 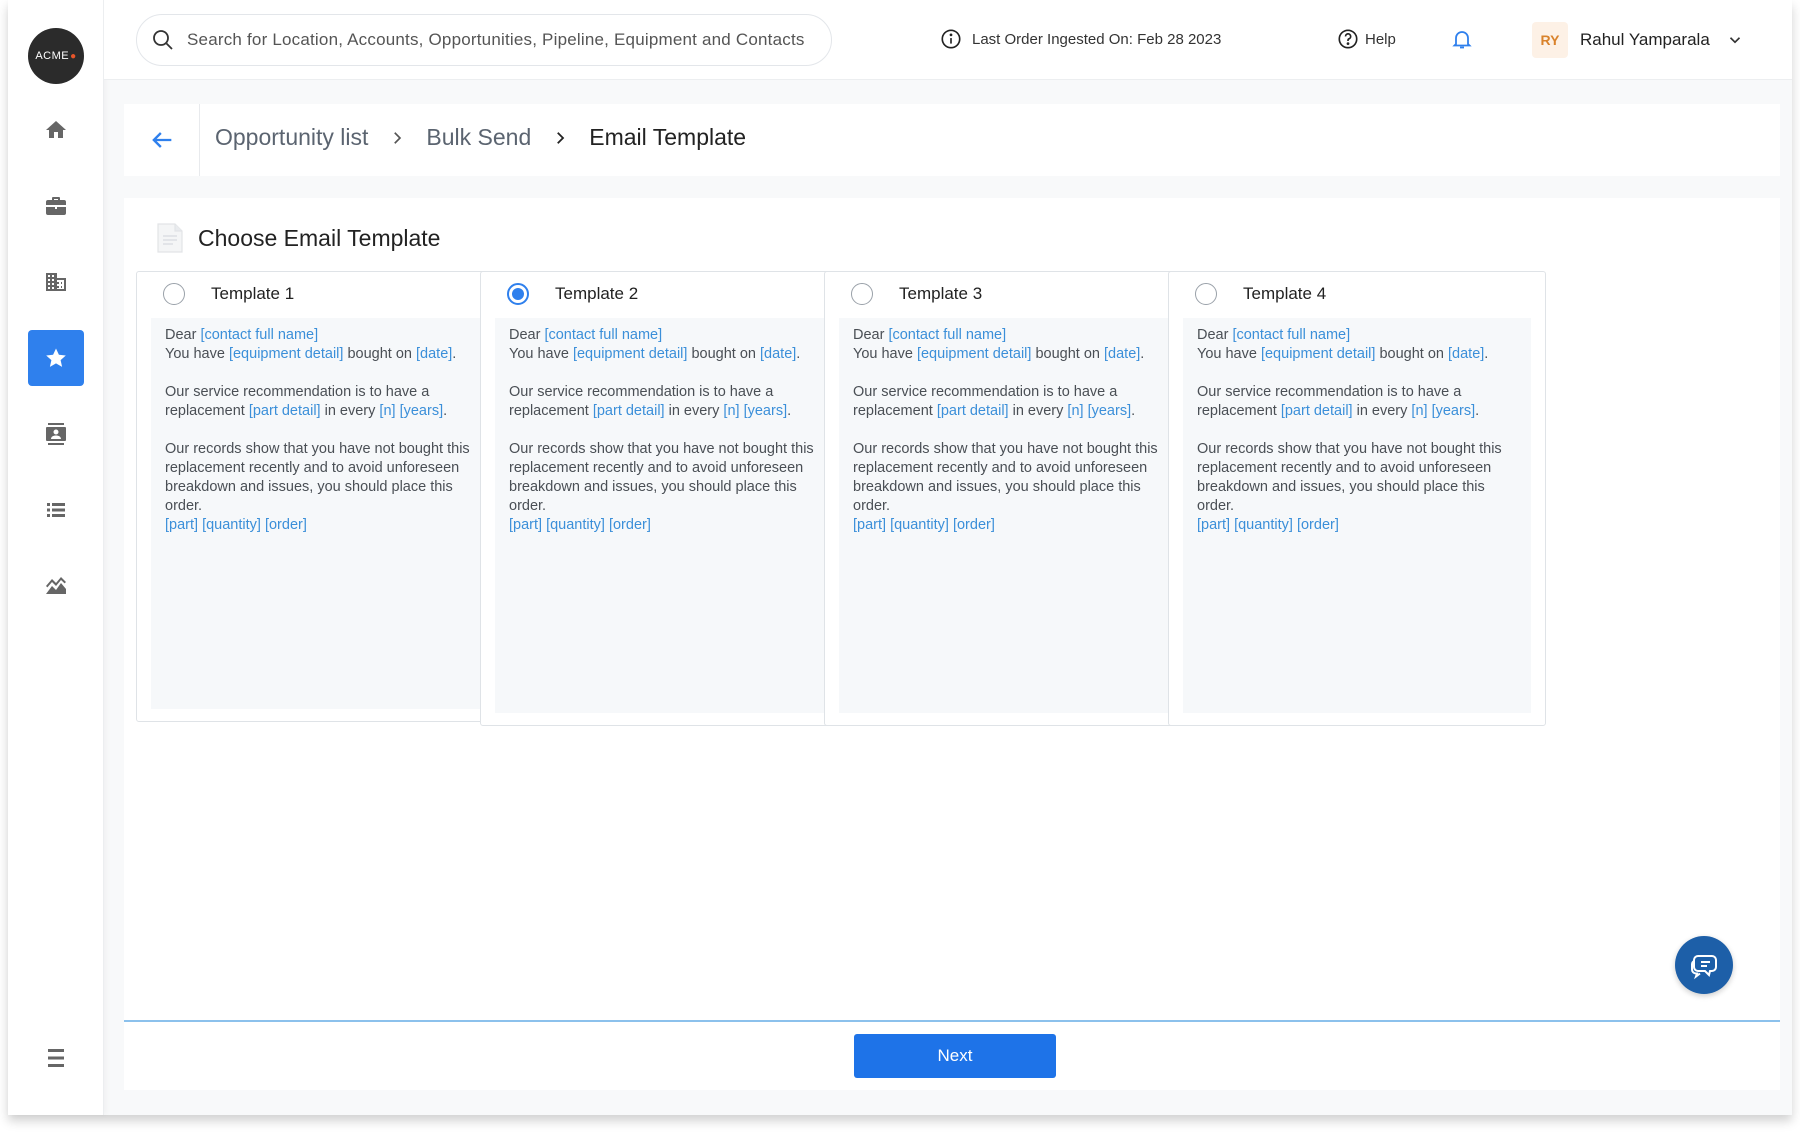 What do you see at coordinates (955, 1056) in the screenshot?
I see `next-button: Next` at bounding box center [955, 1056].